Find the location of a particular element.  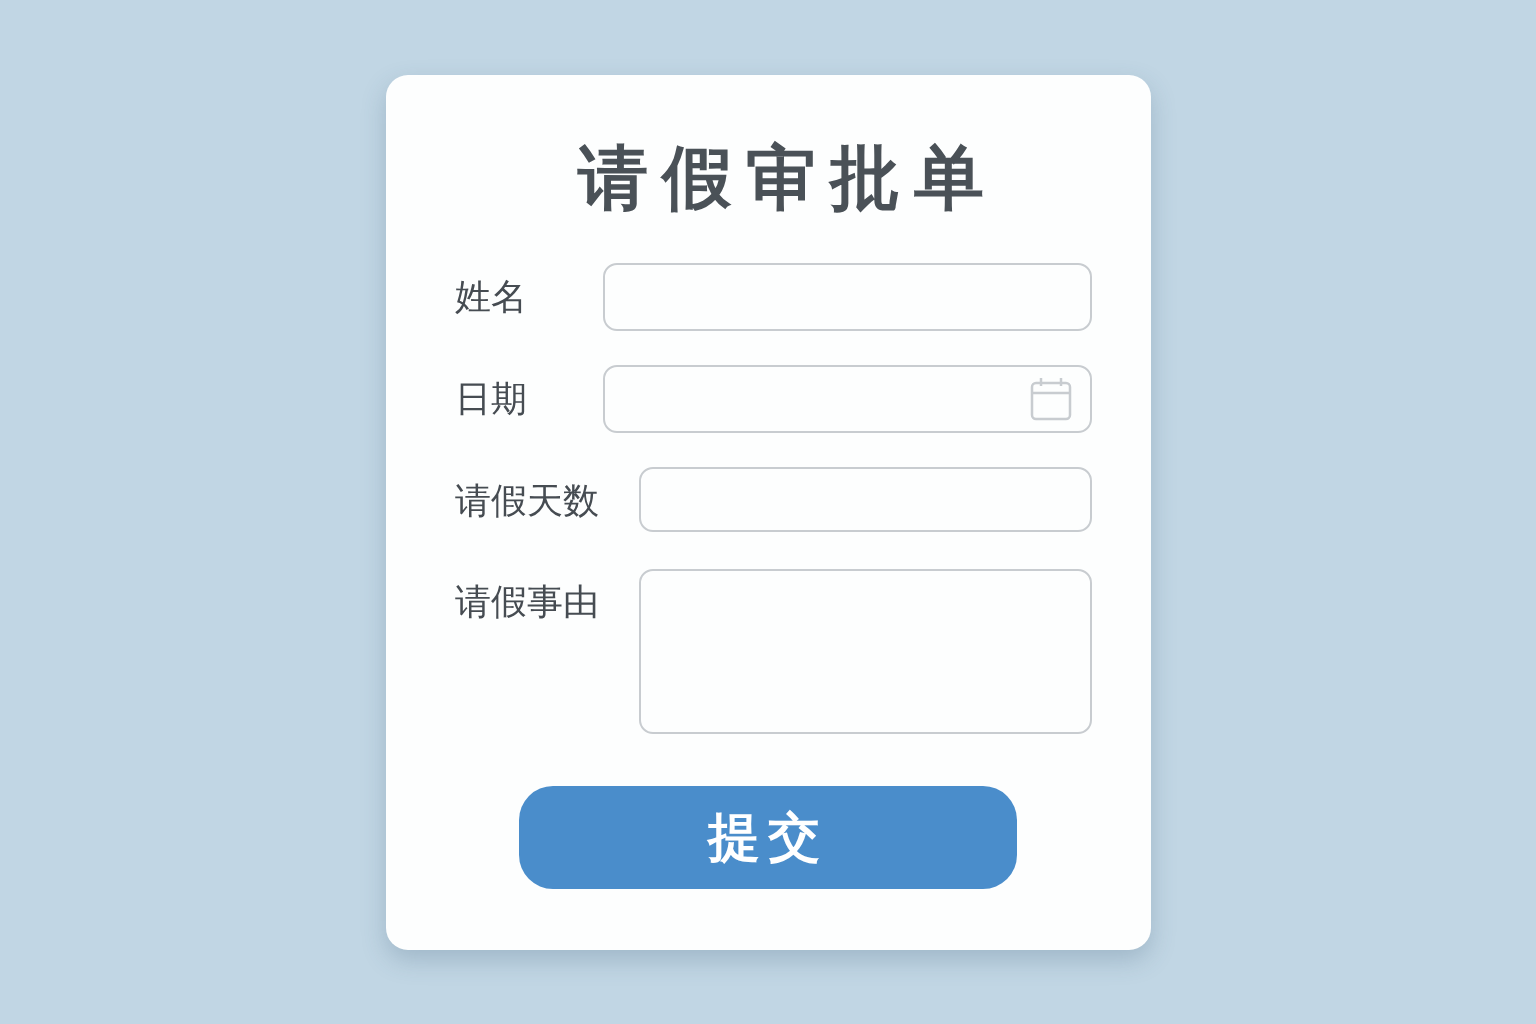

submit-button: 提交 is located at coordinates (768, 837).